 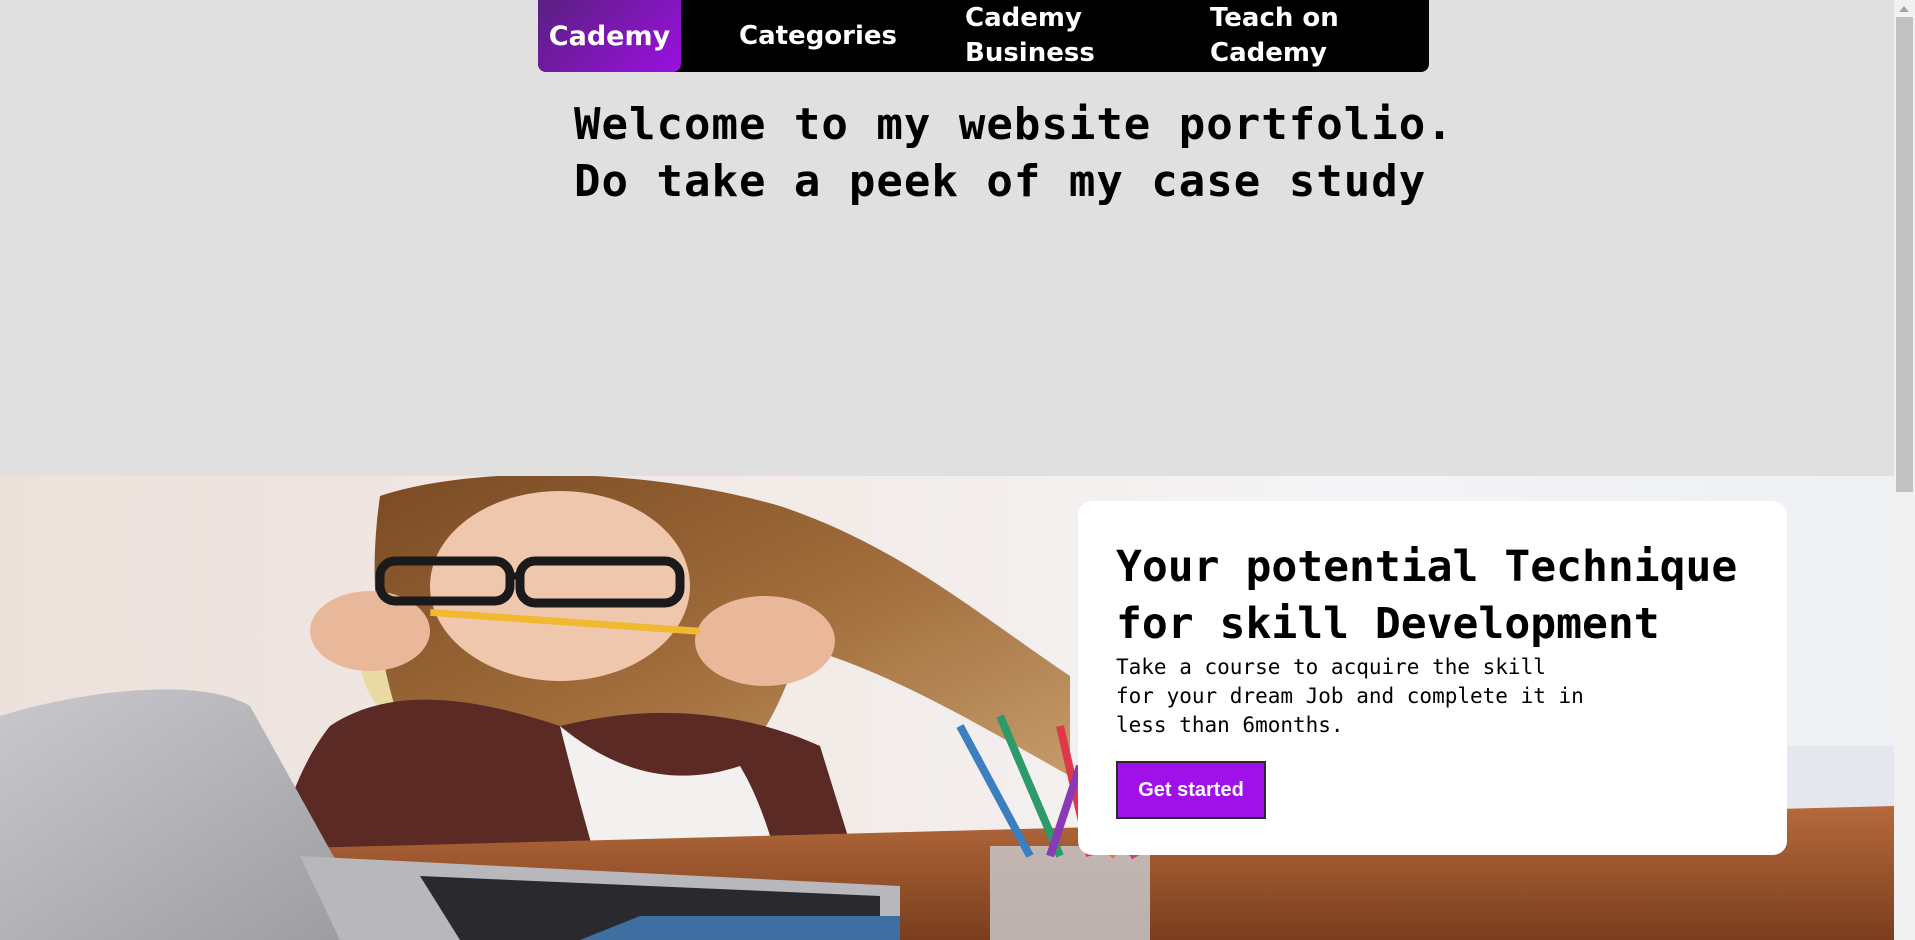 I want to click on nav-categories-link: Categories, so click(x=834, y=36).